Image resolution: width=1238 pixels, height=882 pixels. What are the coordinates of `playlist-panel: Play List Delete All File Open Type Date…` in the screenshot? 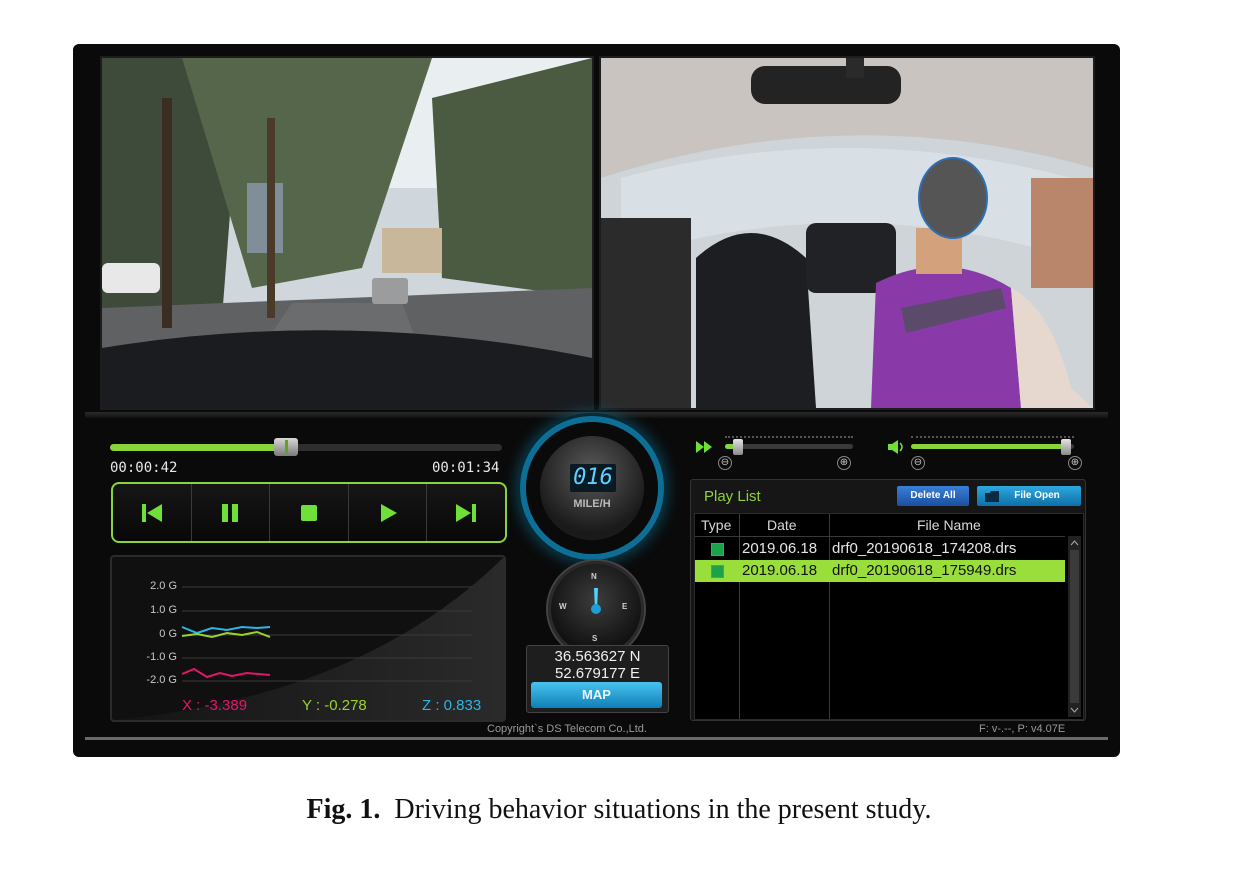 It's located at (888, 600).